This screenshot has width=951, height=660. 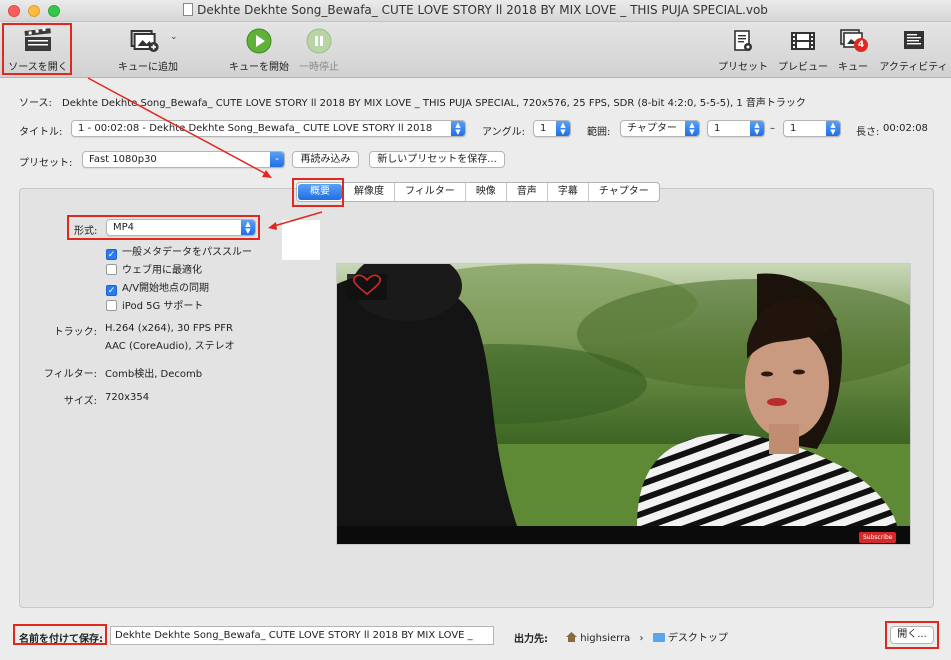 I want to click on tab-audio: 音声, so click(x=526, y=192).